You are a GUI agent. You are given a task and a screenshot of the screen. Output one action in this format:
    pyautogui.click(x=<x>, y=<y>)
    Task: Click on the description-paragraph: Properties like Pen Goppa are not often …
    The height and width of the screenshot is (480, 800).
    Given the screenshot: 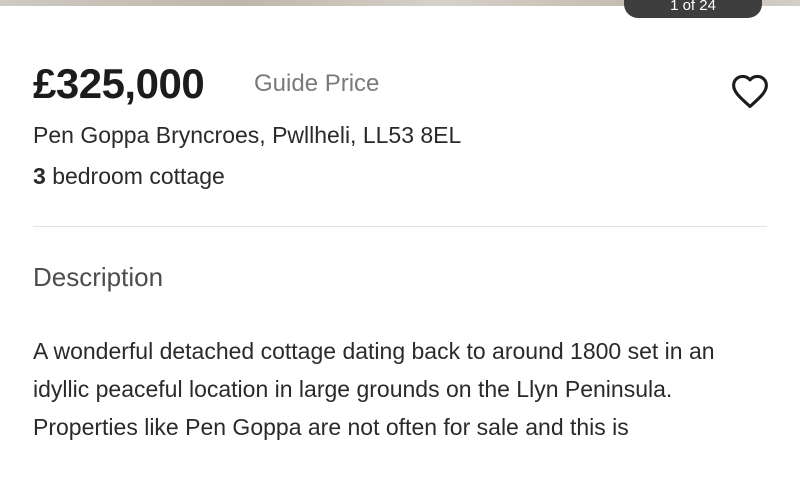 What is the action you would take?
    pyautogui.click(x=331, y=427)
    